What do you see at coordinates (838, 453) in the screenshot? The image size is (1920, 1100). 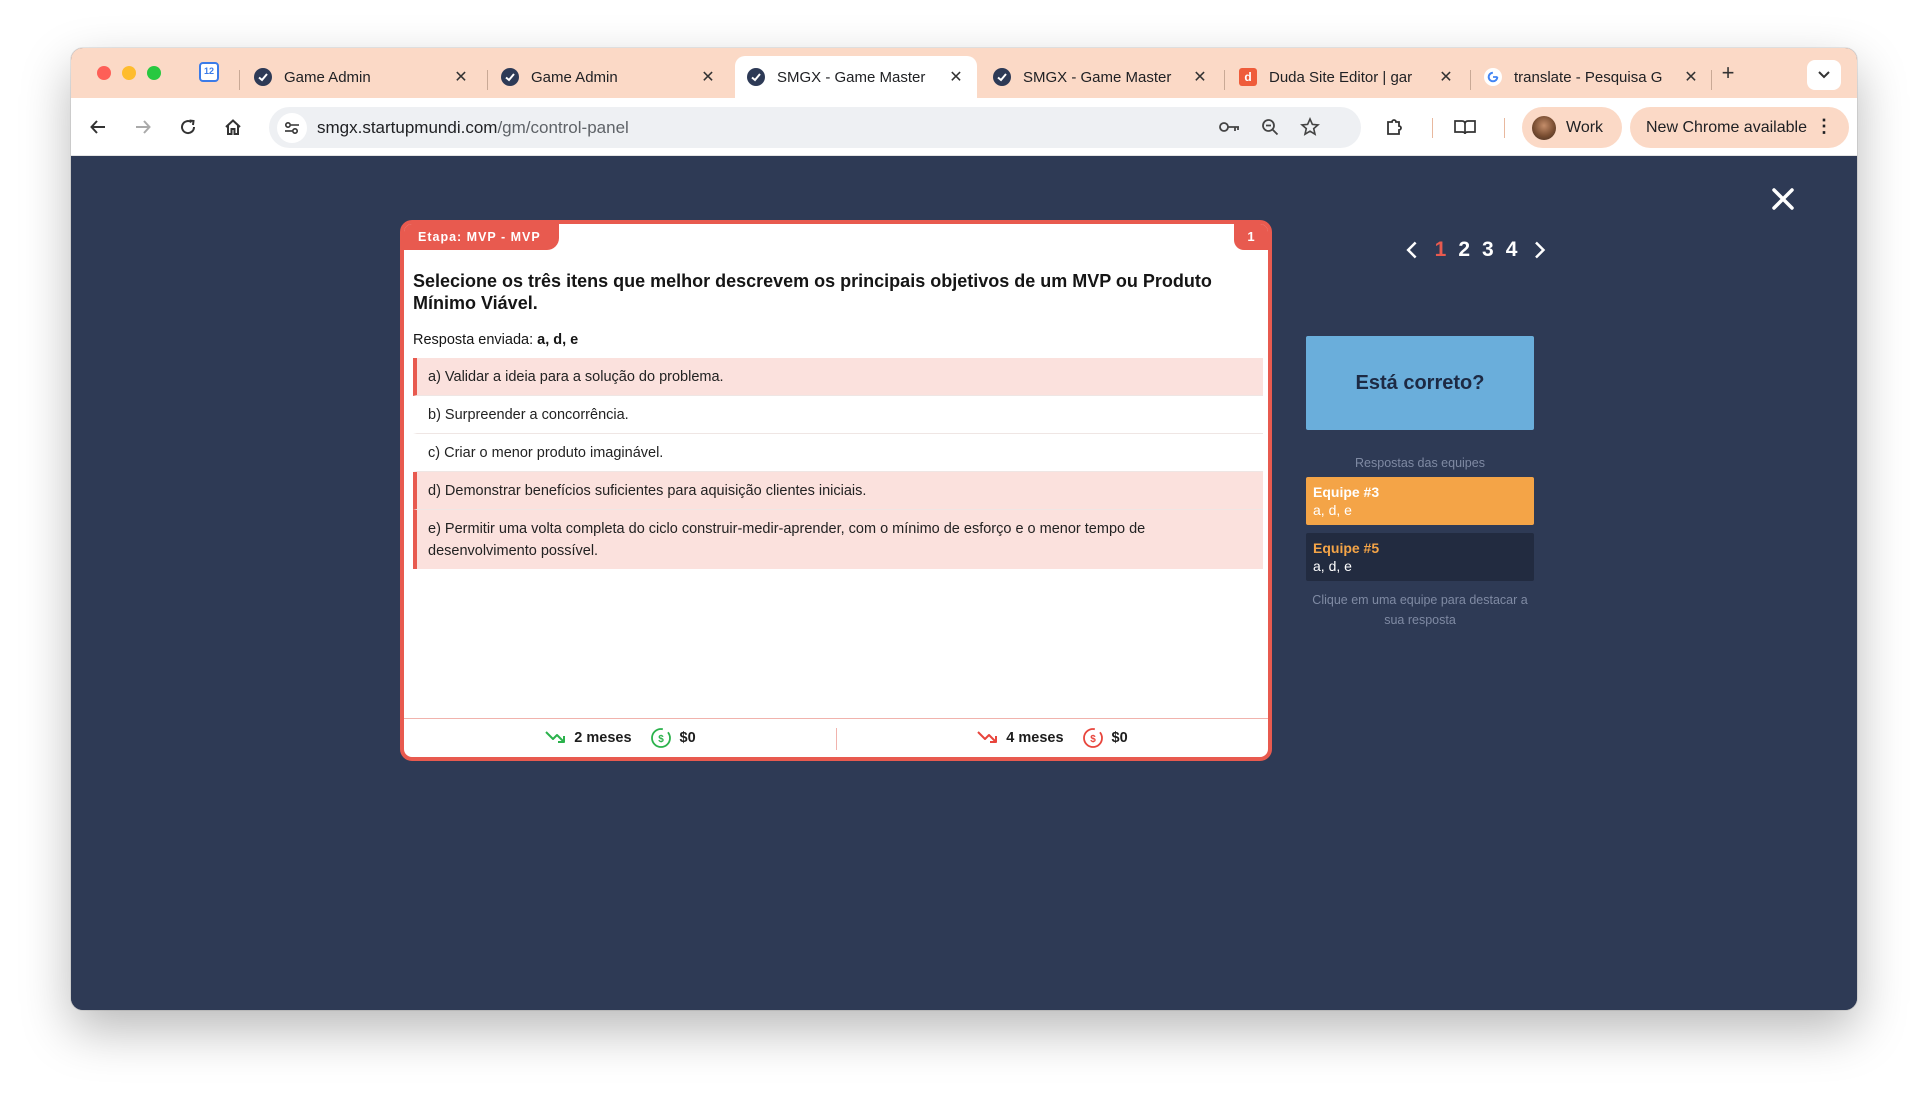 I see `option-c: c) Criar o menor produto imaginável.` at bounding box center [838, 453].